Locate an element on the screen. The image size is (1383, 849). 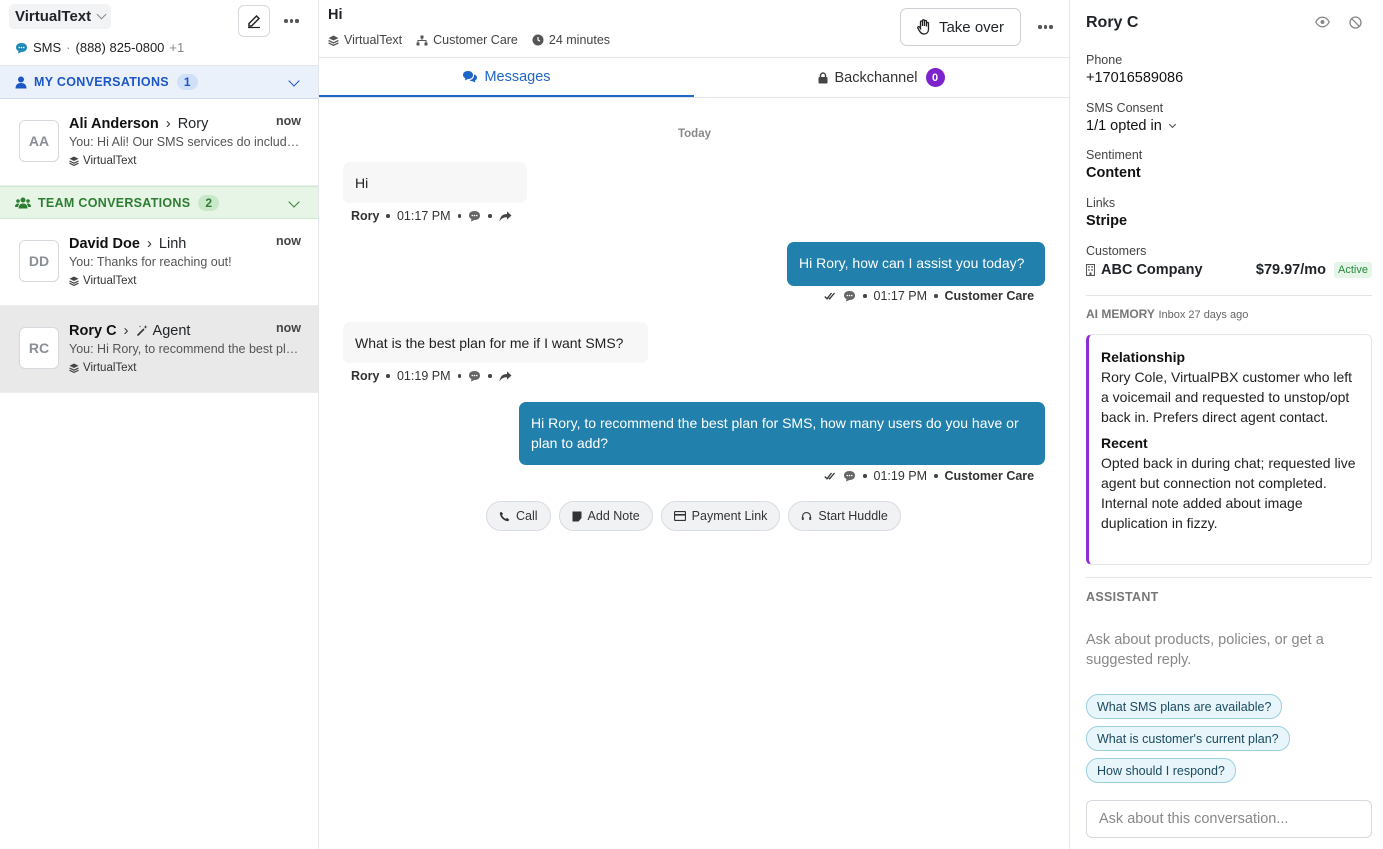
message-text: Hi is located at coordinates (362, 183).